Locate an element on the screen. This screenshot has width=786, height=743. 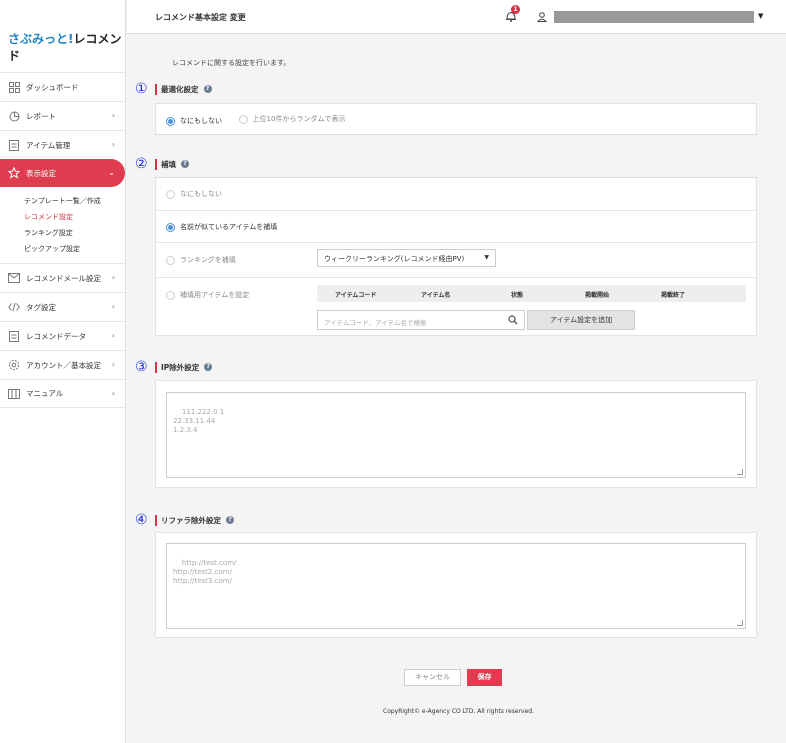
sidebar-item-display-settings: 表示設定 ⌄ is located at coordinates (62, 173).